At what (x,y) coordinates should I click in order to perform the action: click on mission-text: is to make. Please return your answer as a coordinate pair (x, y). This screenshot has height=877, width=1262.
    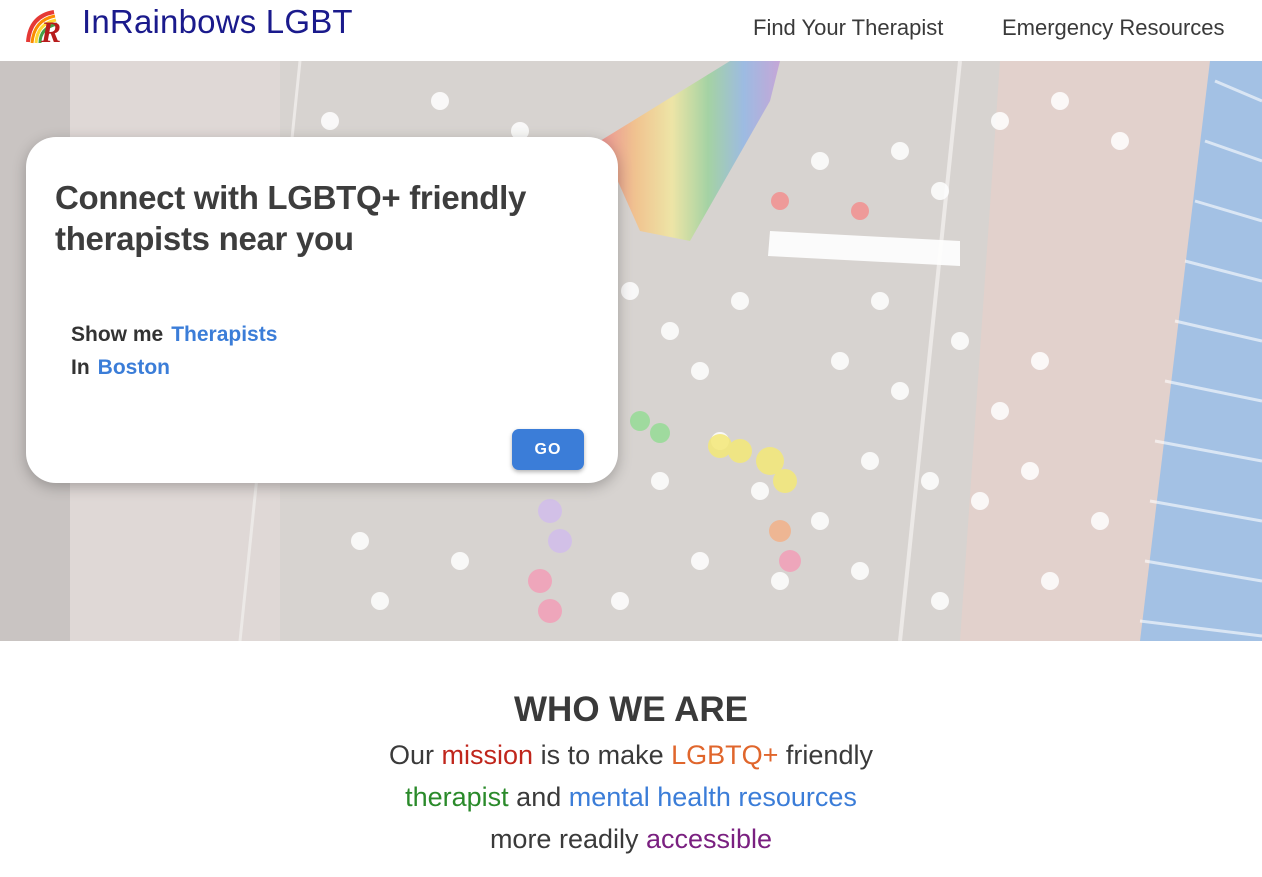
    Looking at the image, I should click on (602, 755).